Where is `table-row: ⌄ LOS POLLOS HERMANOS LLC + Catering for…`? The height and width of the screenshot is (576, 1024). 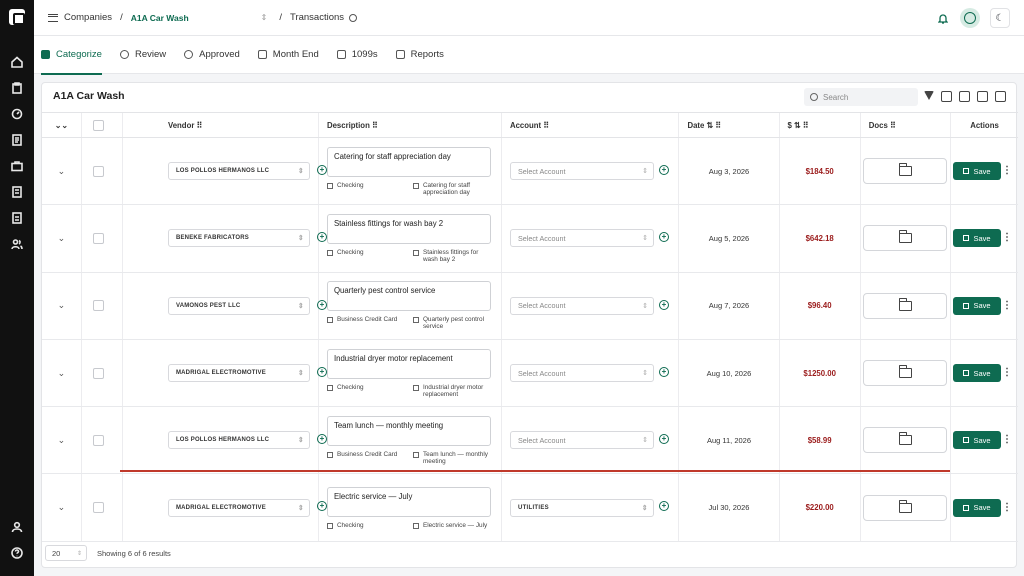 table-row: ⌄ LOS POLLOS HERMANOS LLC + Catering for… is located at coordinates (530, 171).